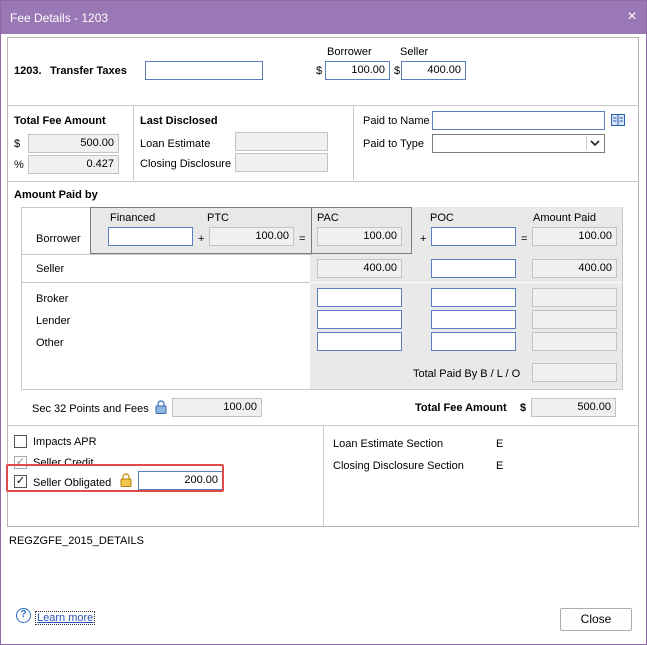 The width and height of the screenshot is (647, 645). I want to click on borrower-pac-field: 100.00, so click(359, 236).